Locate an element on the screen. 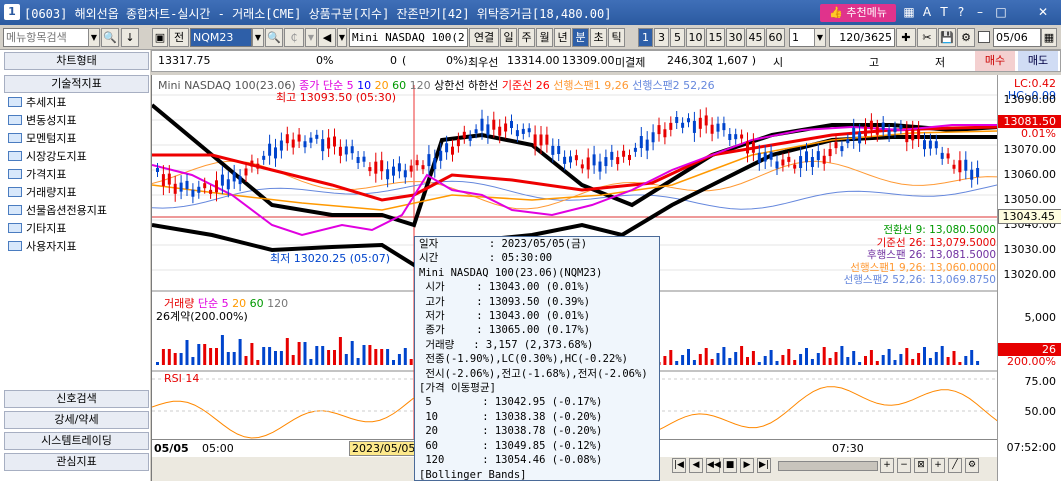 The height and width of the screenshot is (481, 1061). config-icon: ⚙ is located at coordinates (972, 465).